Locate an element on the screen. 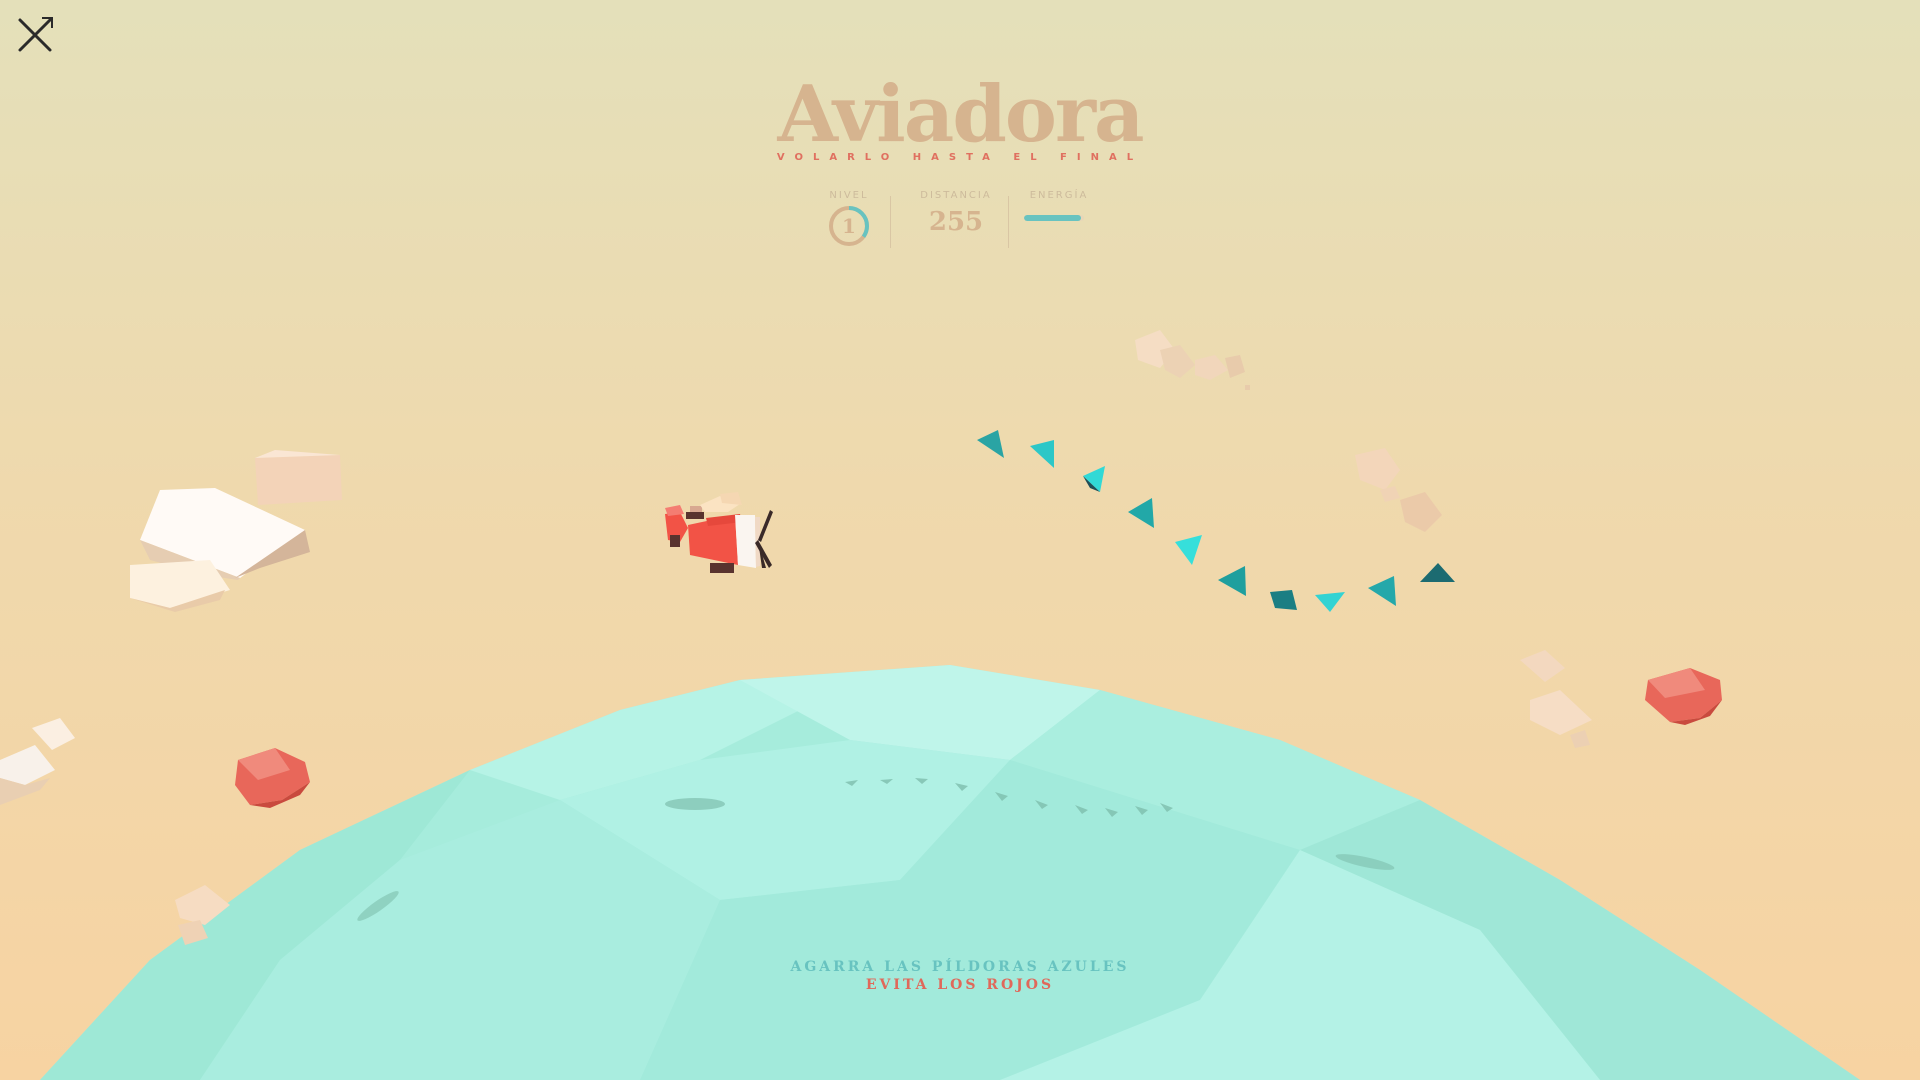 Image resolution: width=1920 pixels, height=1080 pixels. airplane is located at coordinates (719, 532).